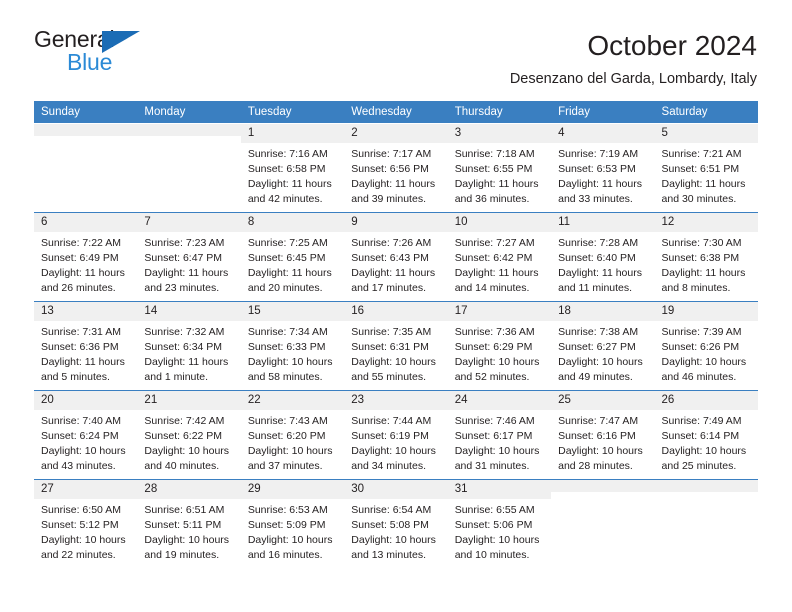 The height and width of the screenshot is (612, 792). Describe the element at coordinates (187, 548) in the screenshot. I see `daylight-text: Daylight: 10 hours and 19 minutes.` at that location.